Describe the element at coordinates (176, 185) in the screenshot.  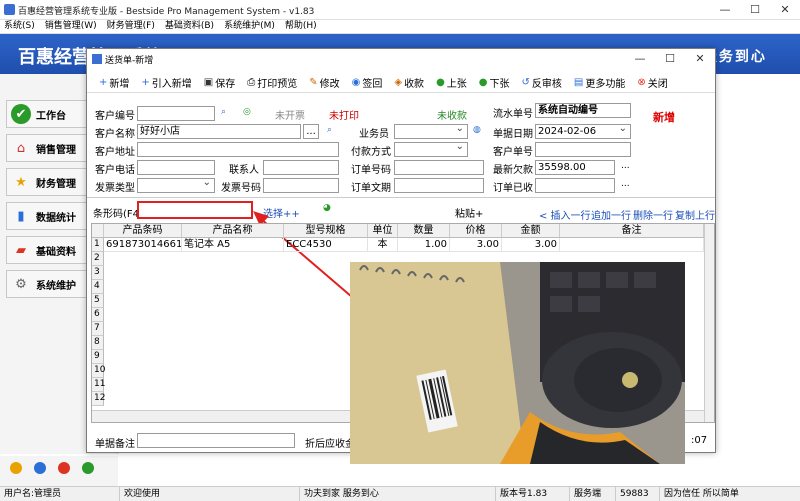
I see `invoice-type-select` at that location.